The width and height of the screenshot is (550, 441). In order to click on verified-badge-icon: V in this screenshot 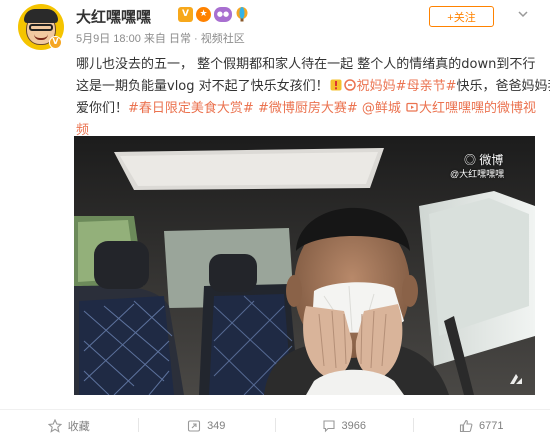, I will do `click(55, 42)`.